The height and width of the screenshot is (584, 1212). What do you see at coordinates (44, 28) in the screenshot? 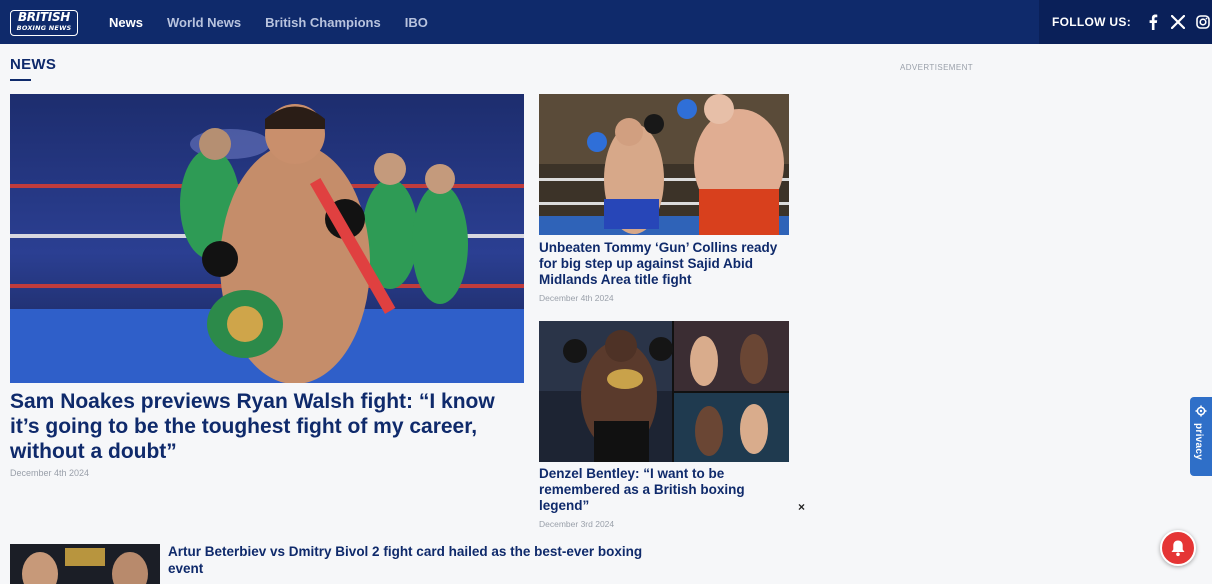
I see `logo-line-2: BOXING NEWS` at bounding box center [44, 28].